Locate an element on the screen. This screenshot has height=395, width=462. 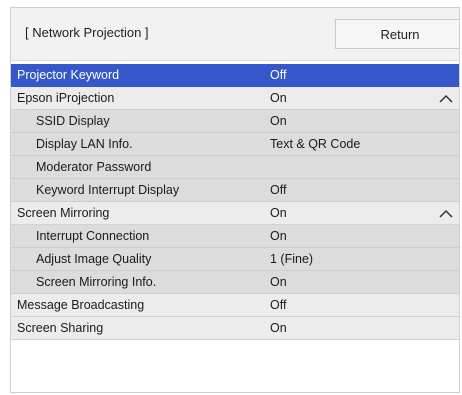
menu-row-ssid-display: SSID Display On is located at coordinates (235, 121).